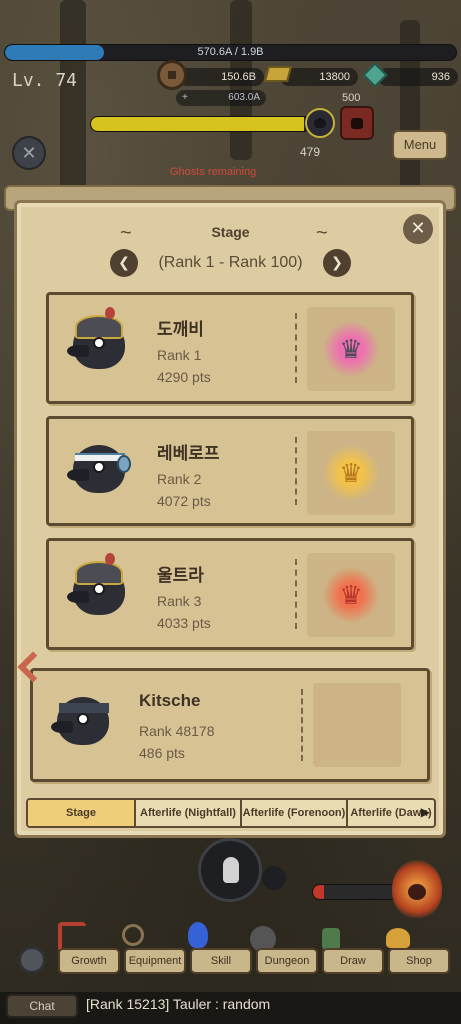  I want to click on fire-spirit-icon, so click(417, 889).